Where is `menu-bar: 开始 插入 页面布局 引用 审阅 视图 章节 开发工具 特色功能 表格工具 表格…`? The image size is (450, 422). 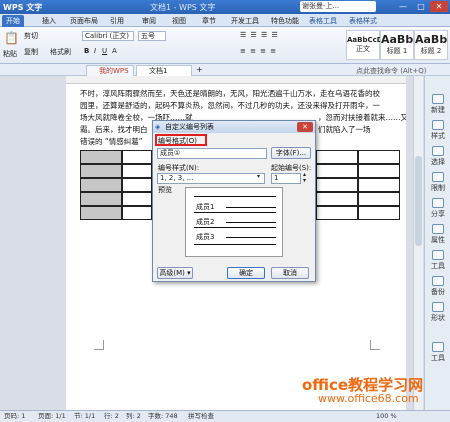 menu-bar: 开始 插入 页面布局 引用 审阅 视图 章节 开发工具 特色功能 表格工具 表格… is located at coordinates (225, 20).